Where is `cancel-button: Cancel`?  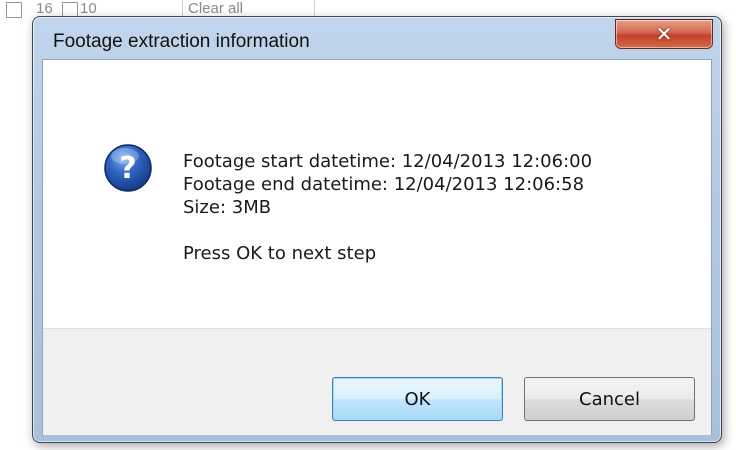 cancel-button: Cancel is located at coordinates (609, 399).